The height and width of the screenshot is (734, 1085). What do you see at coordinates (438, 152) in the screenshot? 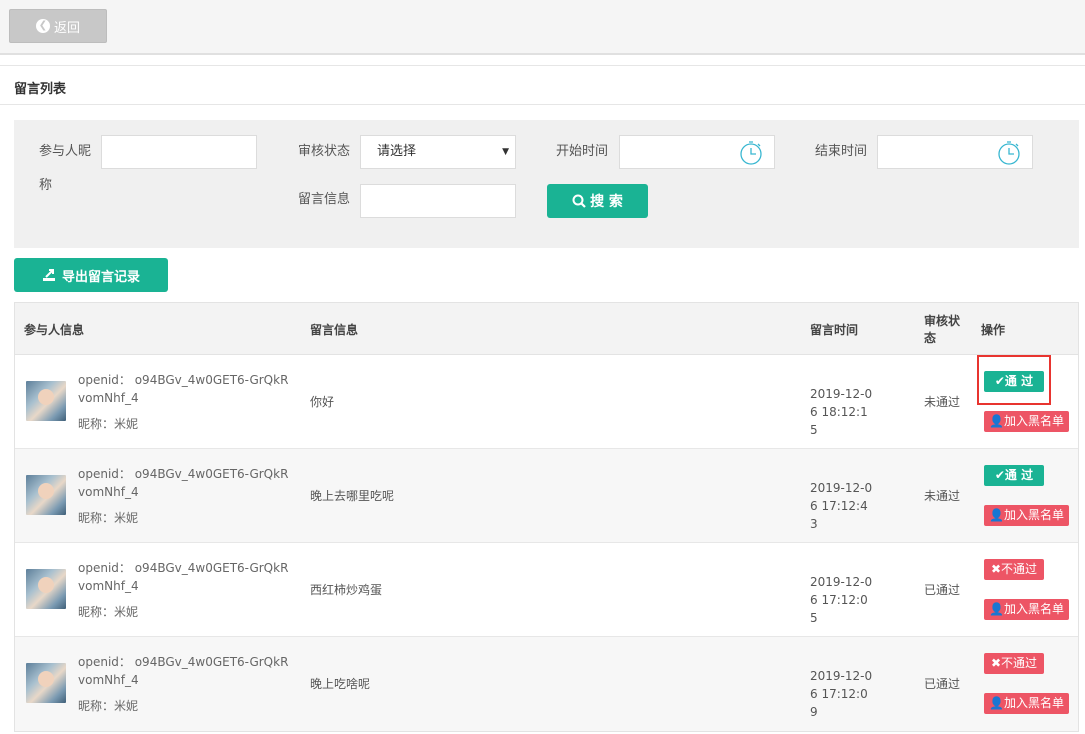
I see `status-select: 请选择 ▼` at bounding box center [438, 152].